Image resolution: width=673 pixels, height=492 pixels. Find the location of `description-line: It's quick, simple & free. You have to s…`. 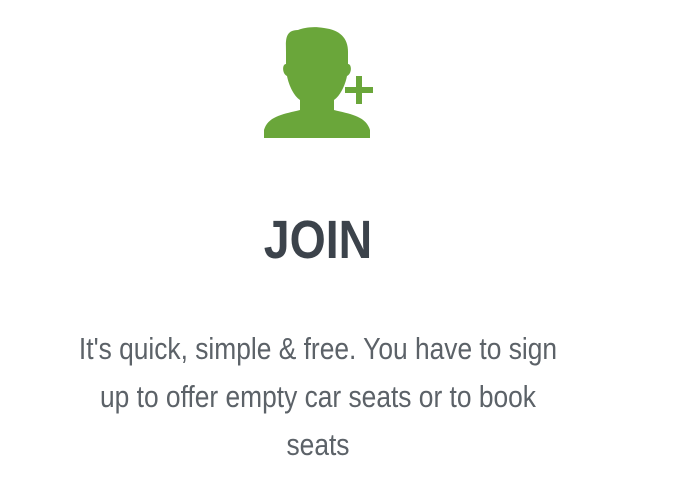

description-line: It's quick, simple & free. You have to s… is located at coordinates (318, 348).